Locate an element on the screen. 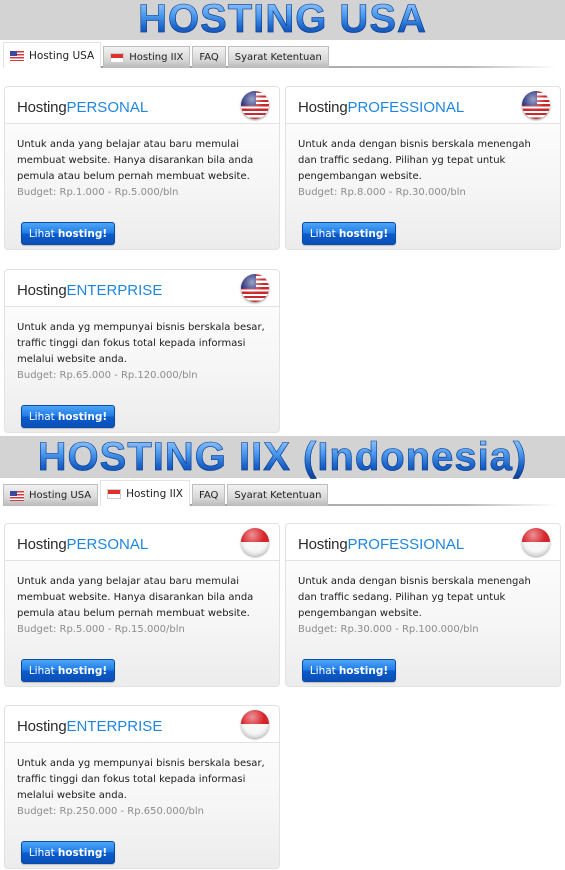 This screenshot has height=870, width=565. plan-budget: Budget: Rp.8.000 - Rp.30.000/bln is located at coordinates (382, 192).